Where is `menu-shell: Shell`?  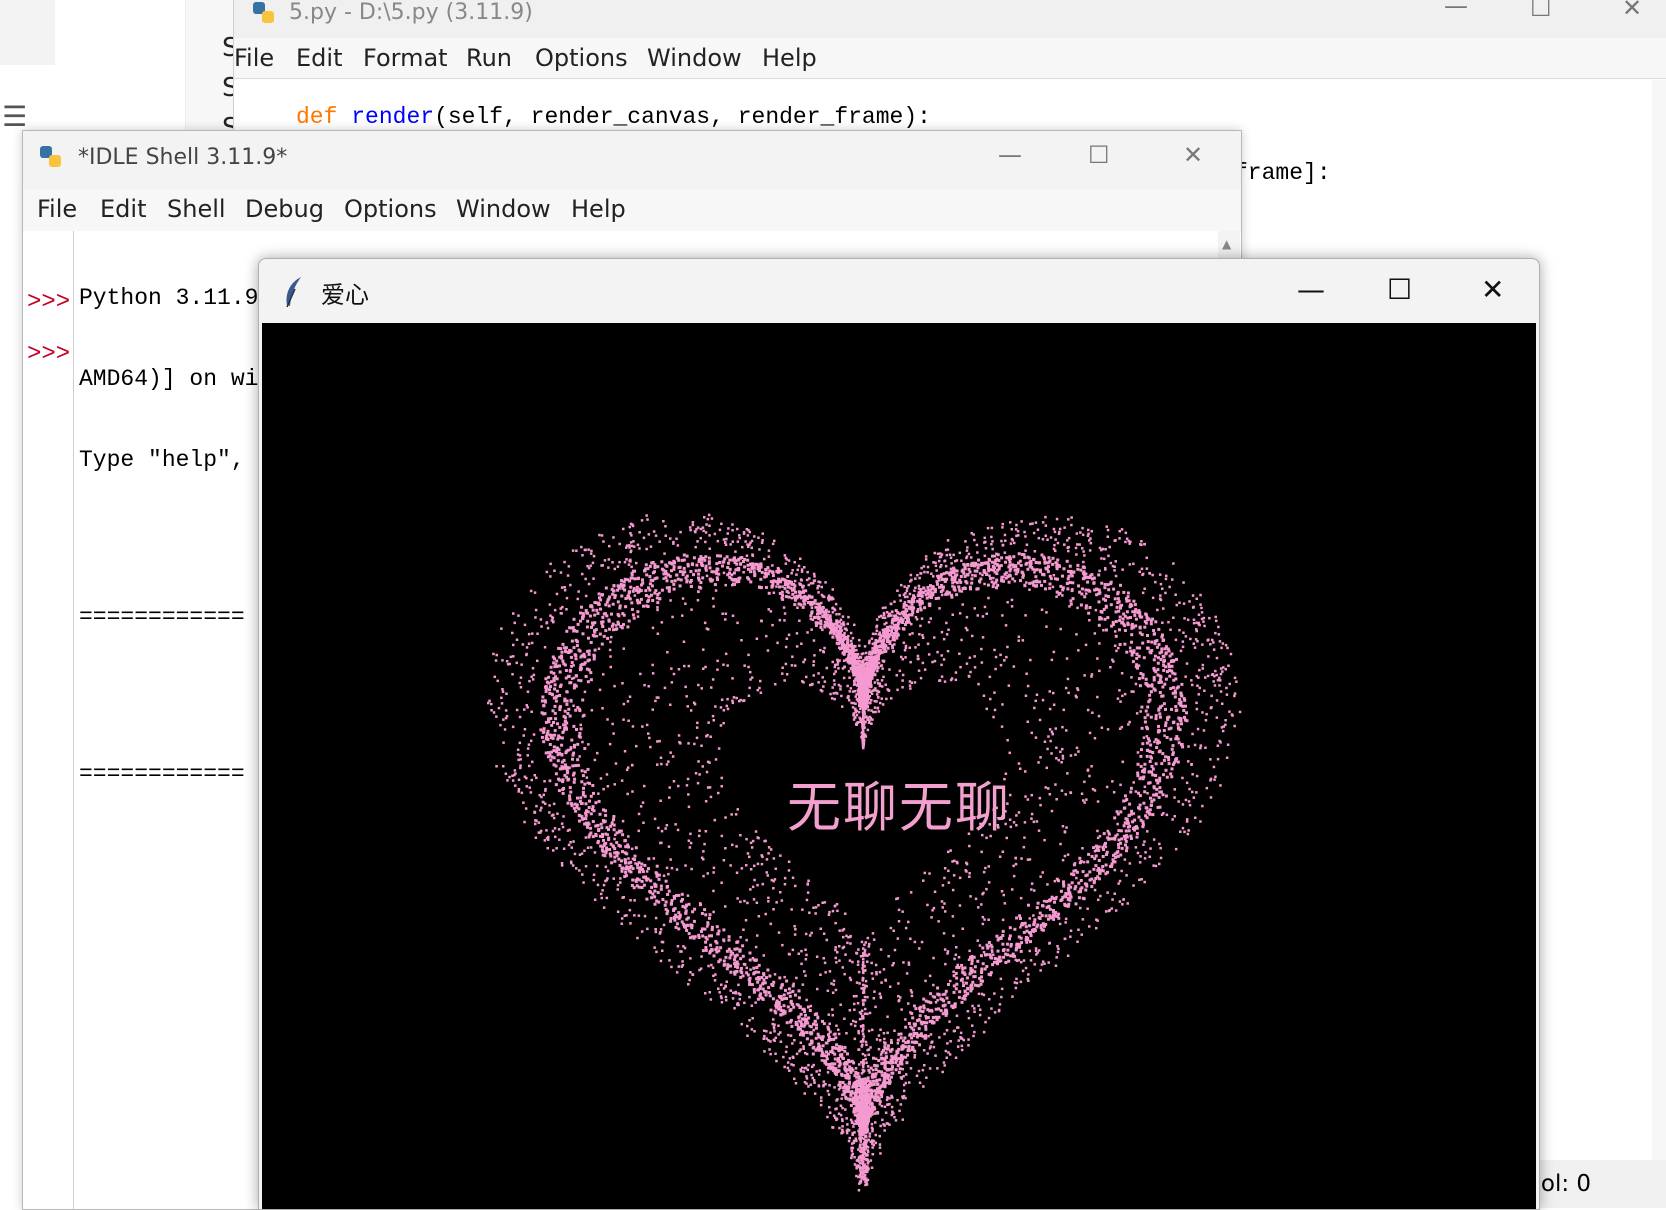 menu-shell: Shell is located at coordinates (196, 209).